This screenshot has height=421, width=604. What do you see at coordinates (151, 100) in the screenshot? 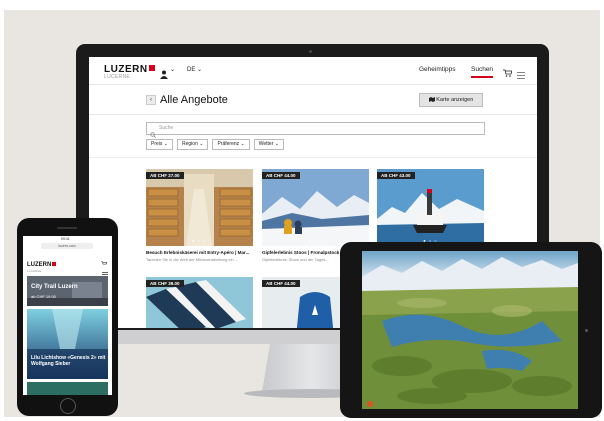
I see `back-button: ‹` at bounding box center [151, 100].